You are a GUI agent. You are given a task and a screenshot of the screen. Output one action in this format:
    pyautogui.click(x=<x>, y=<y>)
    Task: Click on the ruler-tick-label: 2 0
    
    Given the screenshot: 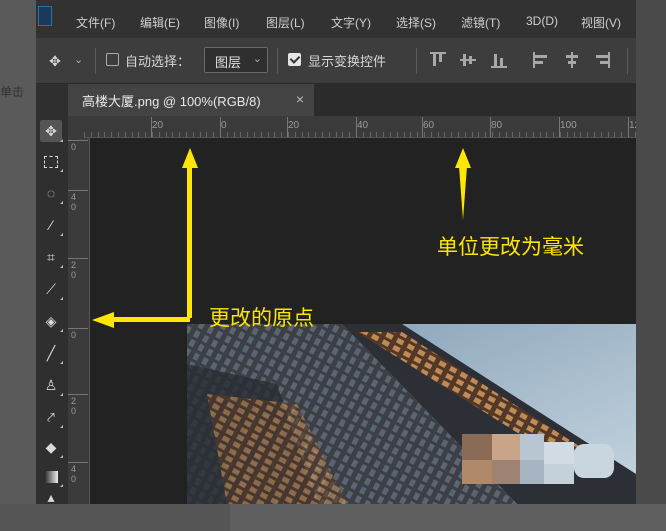 What is the action you would take?
    pyautogui.click(x=74, y=270)
    